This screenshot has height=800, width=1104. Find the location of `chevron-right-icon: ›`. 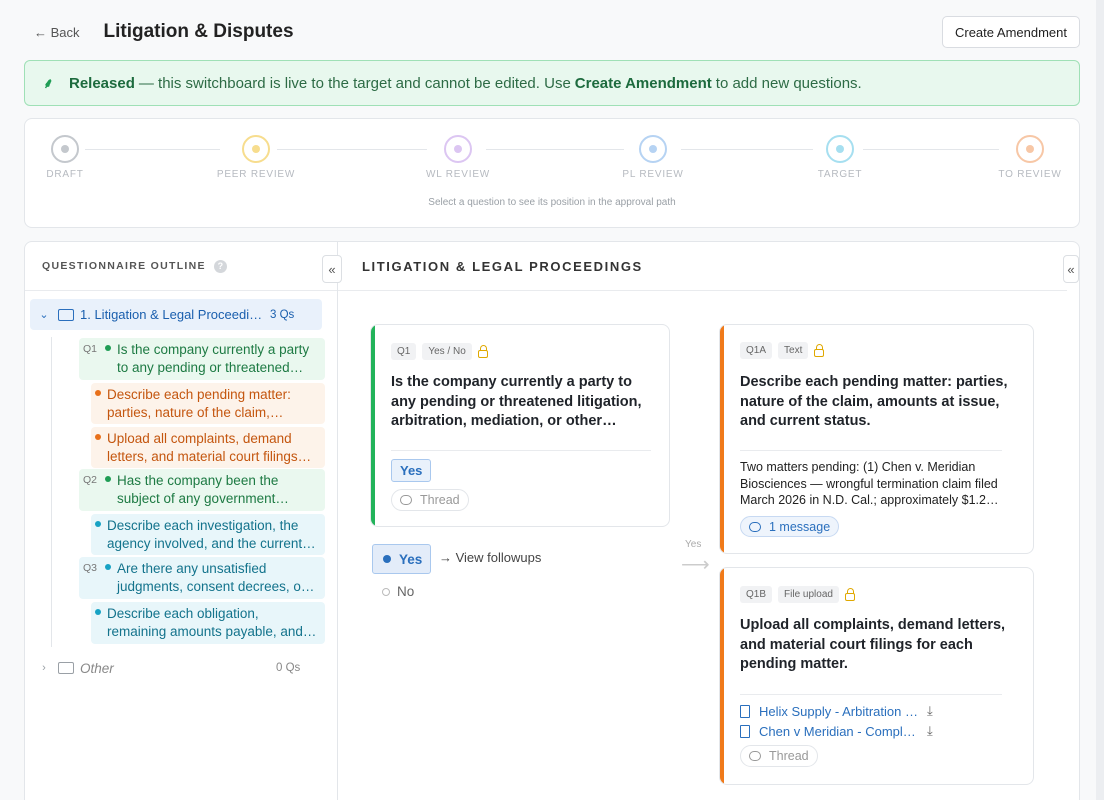

chevron-right-icon: › is located at coordinates (44, 668).